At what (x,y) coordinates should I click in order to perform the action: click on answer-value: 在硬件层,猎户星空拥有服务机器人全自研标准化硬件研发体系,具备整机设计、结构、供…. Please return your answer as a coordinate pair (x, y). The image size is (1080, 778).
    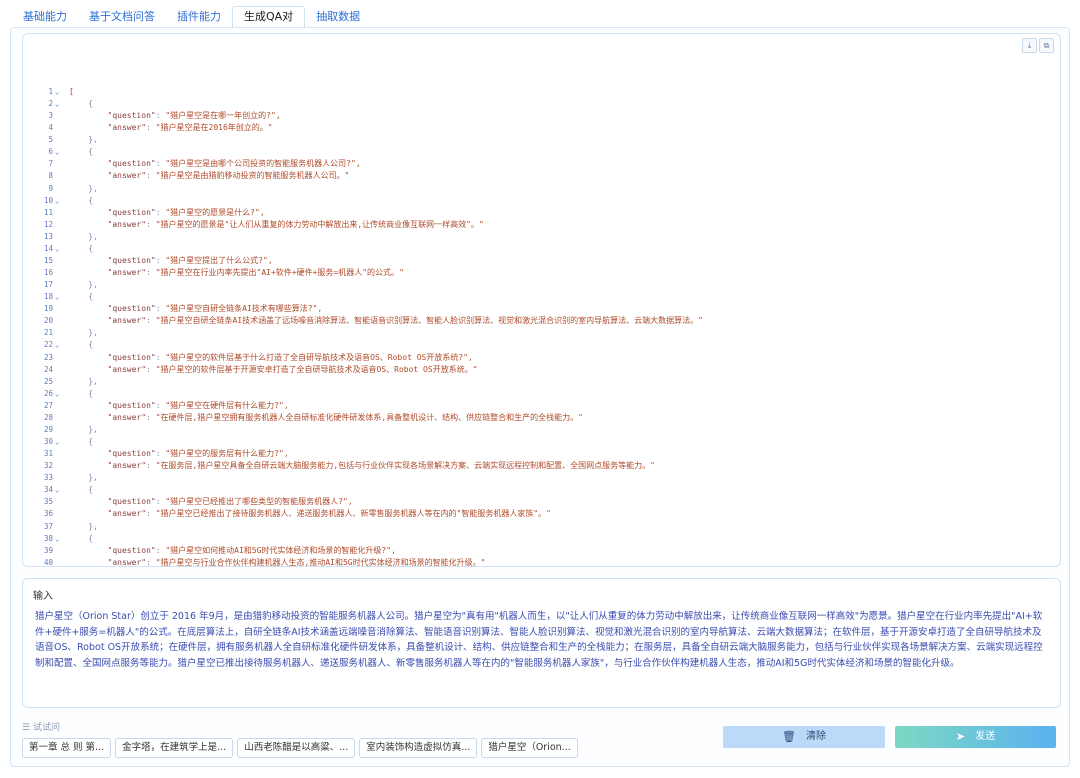
    Looking at the image, I should click on (369, 417).